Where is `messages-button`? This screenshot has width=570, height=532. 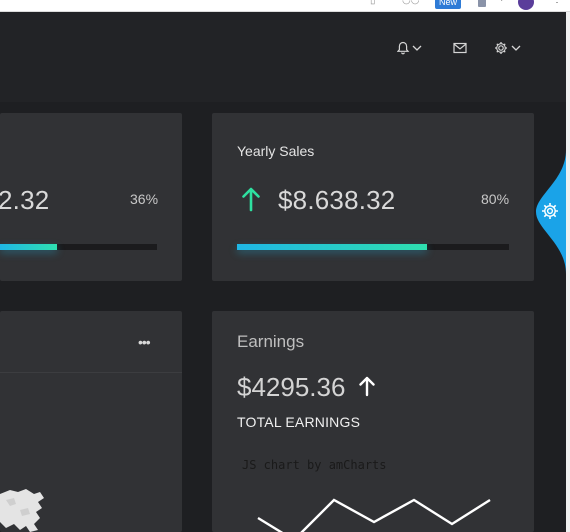
messages-button is located at coordinates (460, 48).